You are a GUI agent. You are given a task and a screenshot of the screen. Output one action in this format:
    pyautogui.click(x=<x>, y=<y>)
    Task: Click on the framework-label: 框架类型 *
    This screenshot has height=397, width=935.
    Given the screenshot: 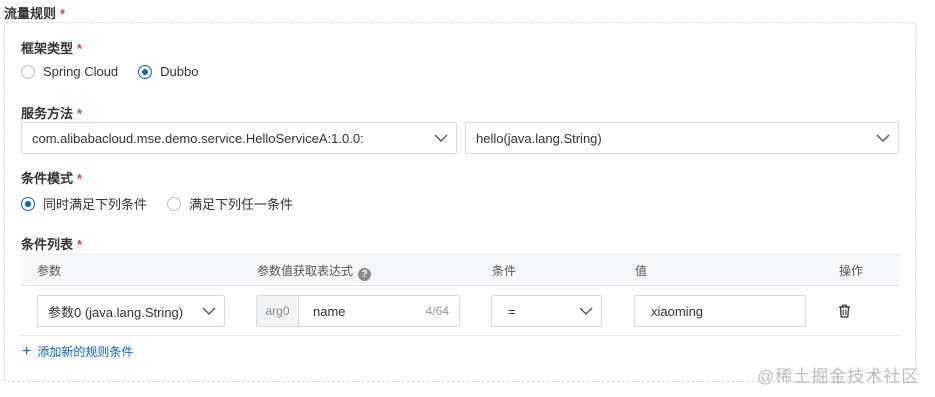 What is the action you would take?
    pyautogui.click(x=51, y=47)
    